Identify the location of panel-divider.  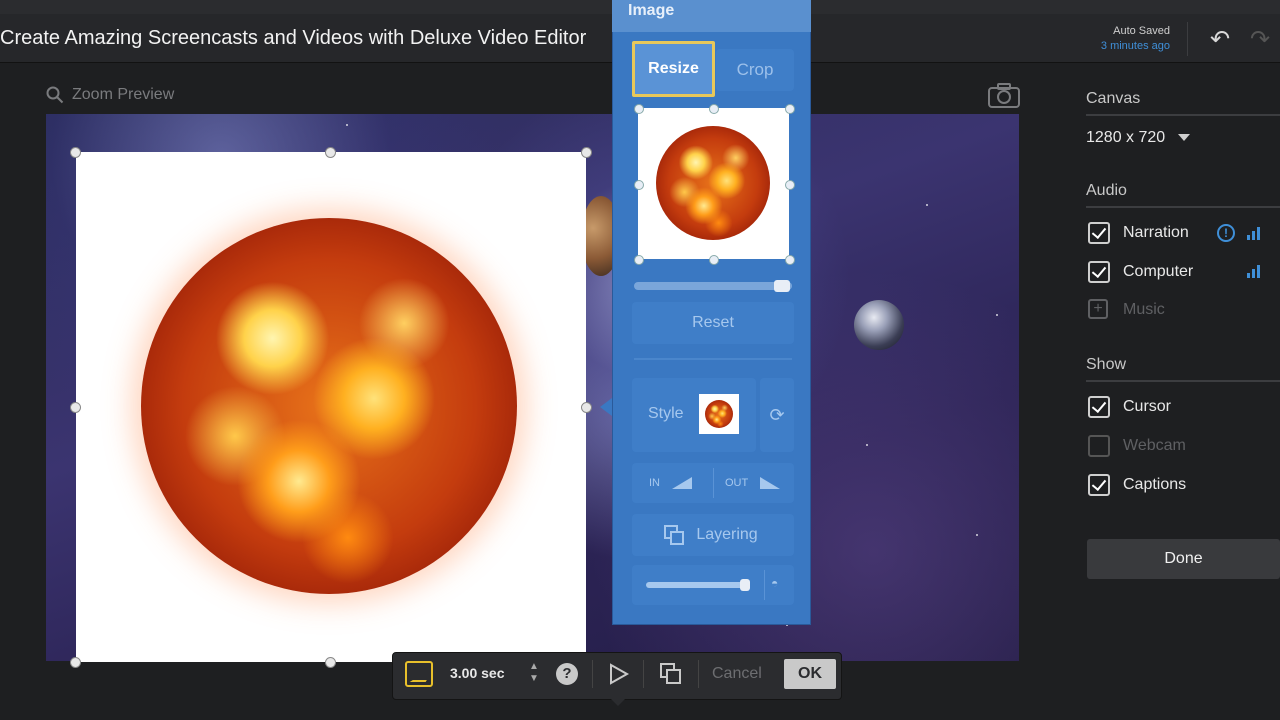
(713, 359).